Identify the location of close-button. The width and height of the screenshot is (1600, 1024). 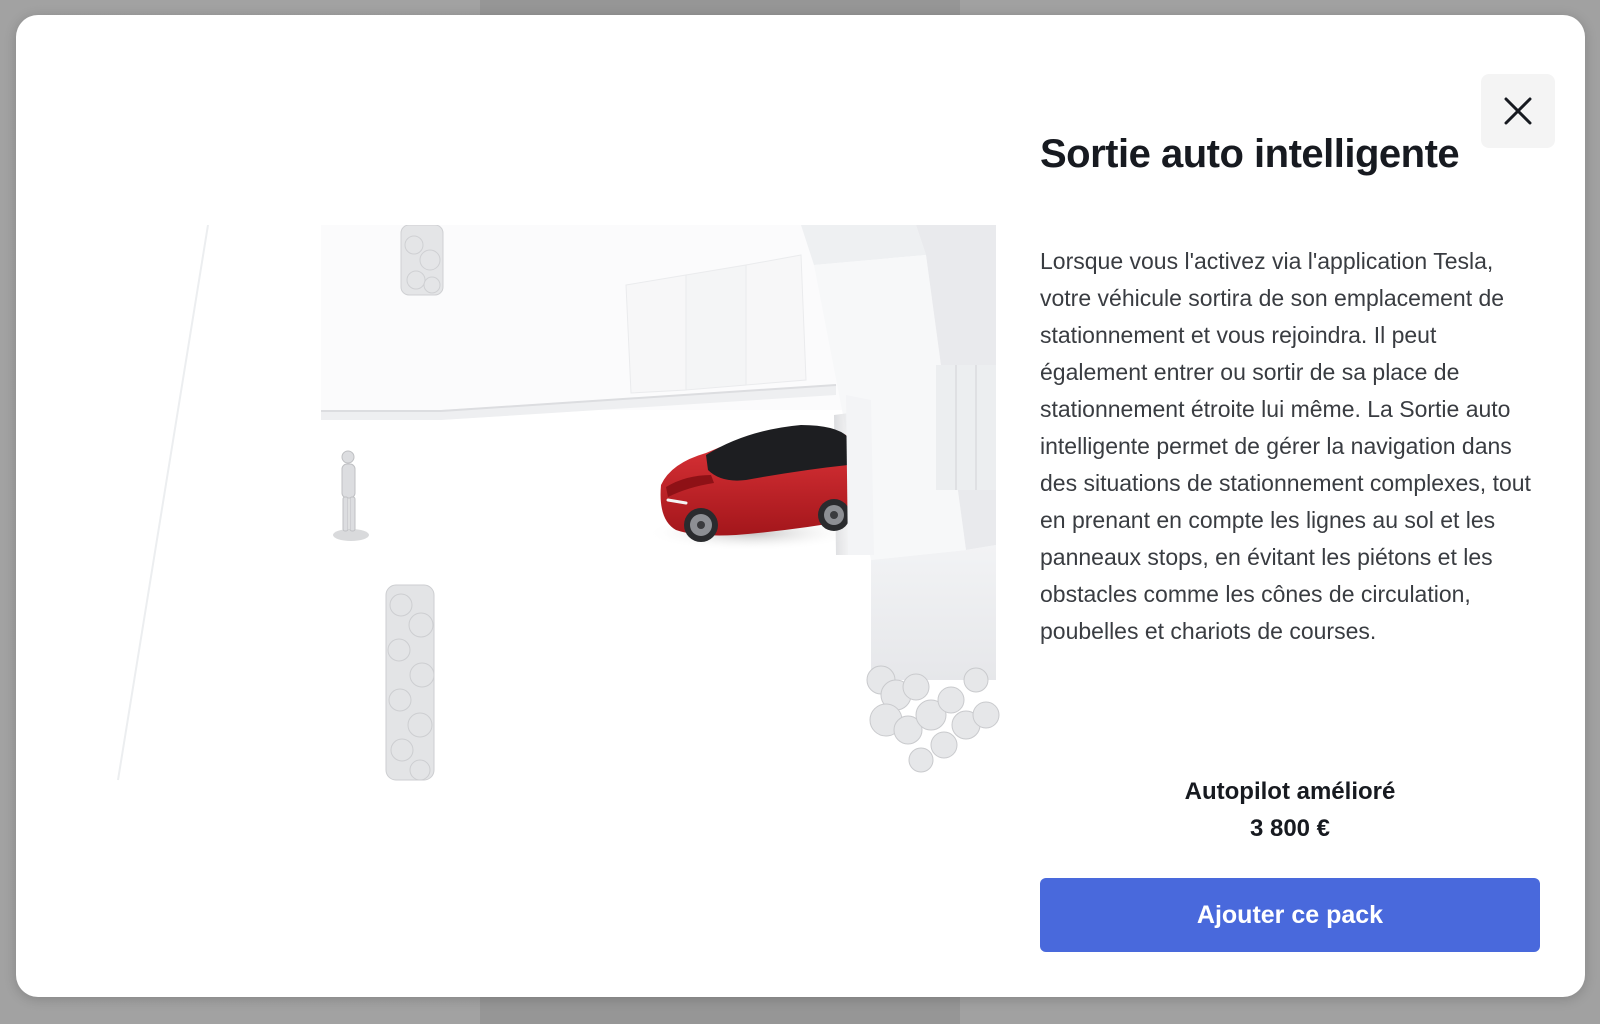
(1518, 111).